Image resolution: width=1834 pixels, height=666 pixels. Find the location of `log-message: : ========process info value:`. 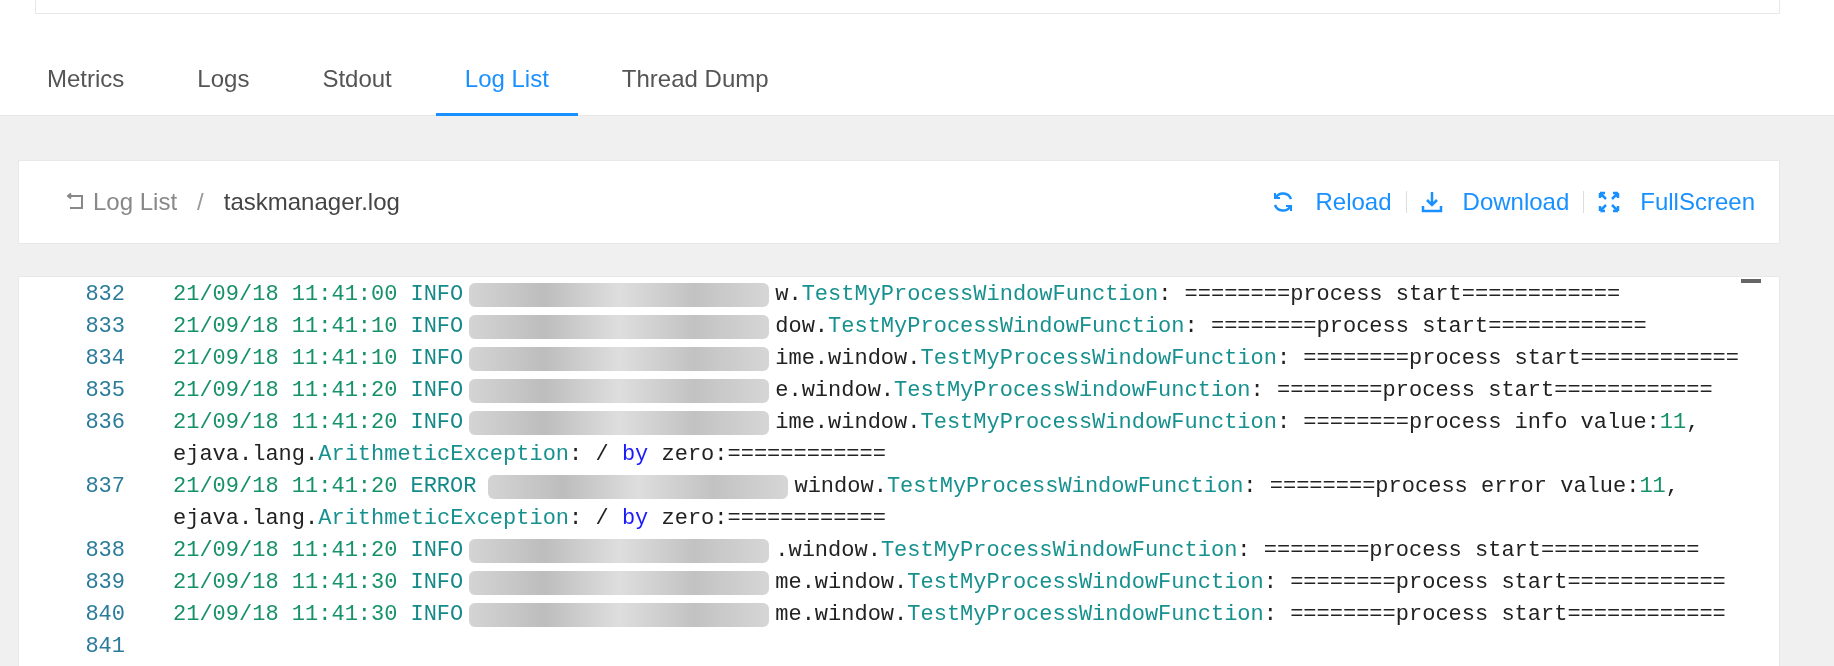

log-message: : ========process info value: is located at coordinates (1468, 423).